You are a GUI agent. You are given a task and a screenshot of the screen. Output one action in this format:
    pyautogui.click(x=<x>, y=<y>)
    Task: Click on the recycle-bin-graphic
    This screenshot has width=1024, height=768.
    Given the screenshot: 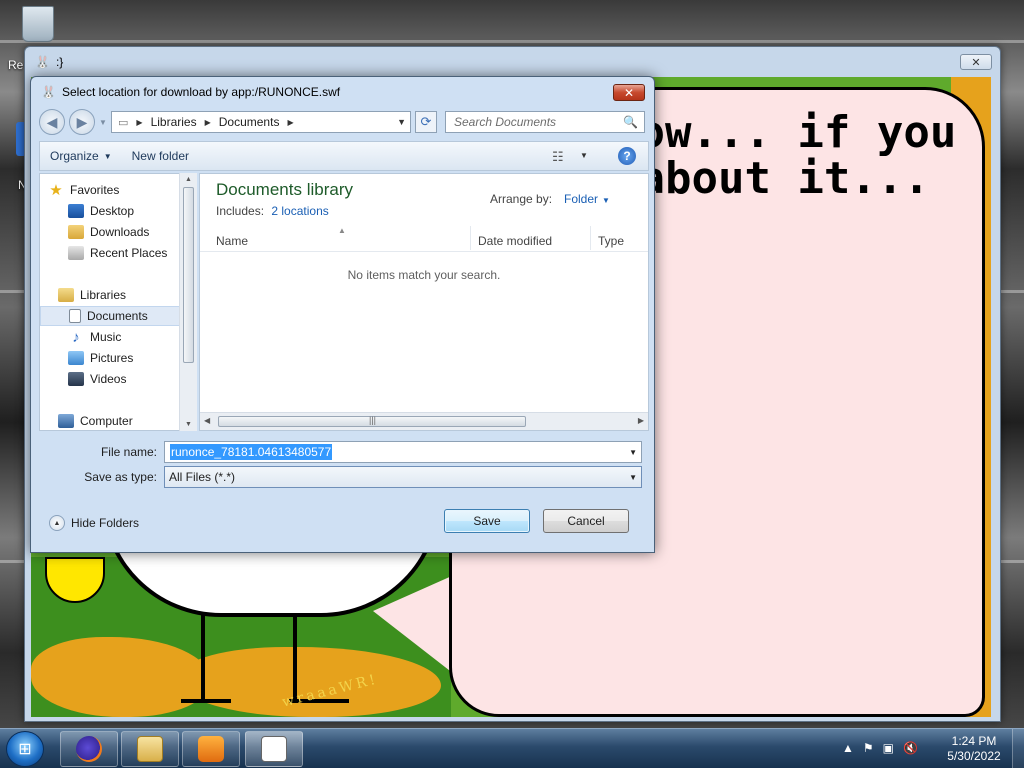 What is the action you would take?
    pyautogui.click(x=38, y=24)
    